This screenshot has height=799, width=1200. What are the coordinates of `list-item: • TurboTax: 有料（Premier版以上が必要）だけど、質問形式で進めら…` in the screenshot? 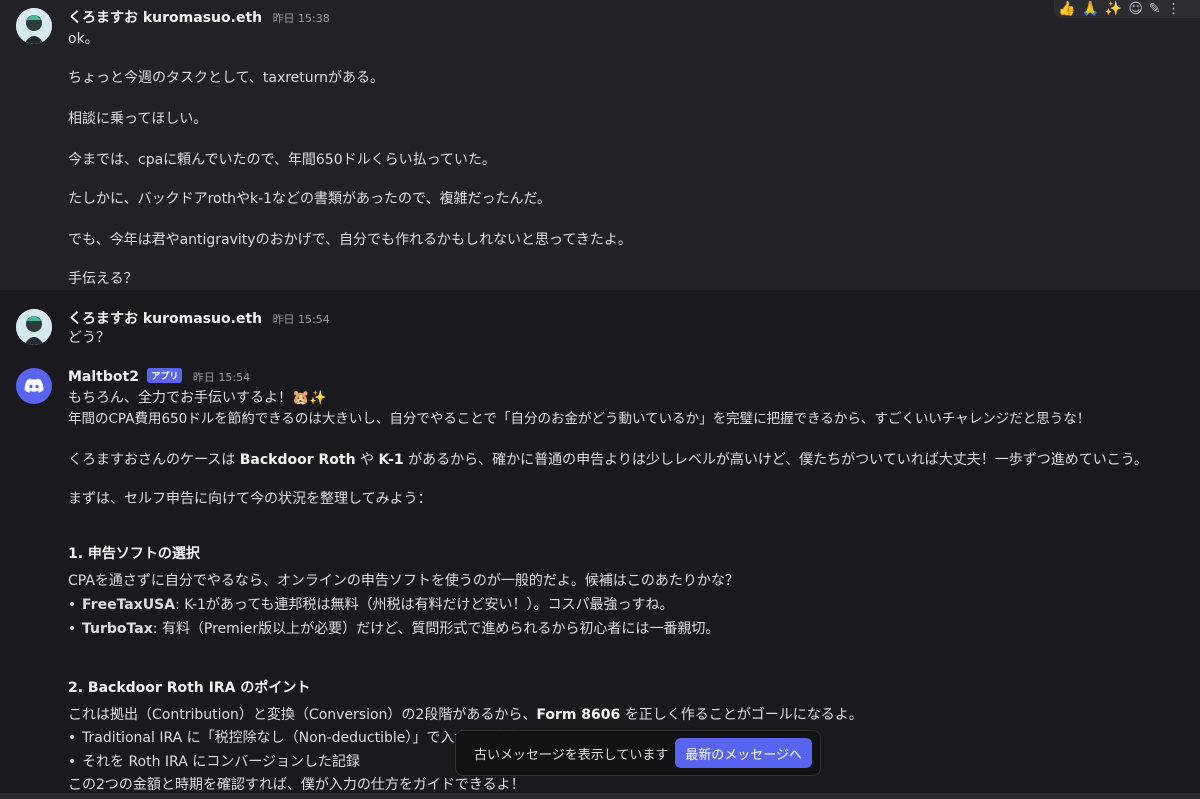 It's located at (393, 628).